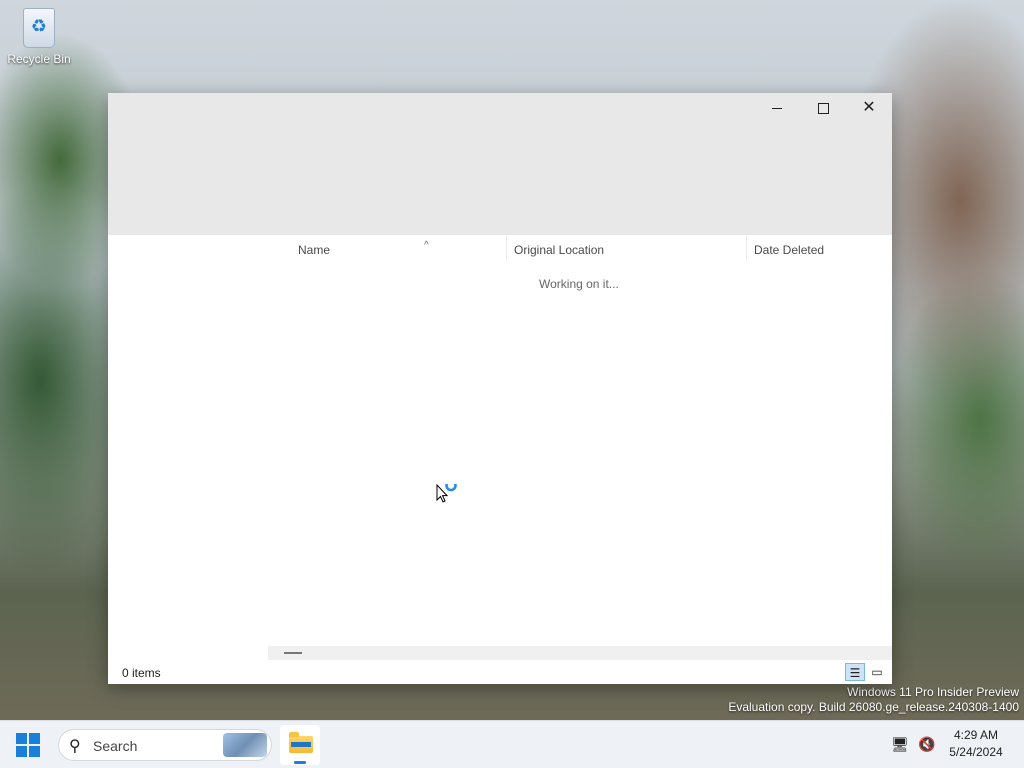 The image size is (1024, 768). I want to click on file-explorer-icon, so click(301, 742).